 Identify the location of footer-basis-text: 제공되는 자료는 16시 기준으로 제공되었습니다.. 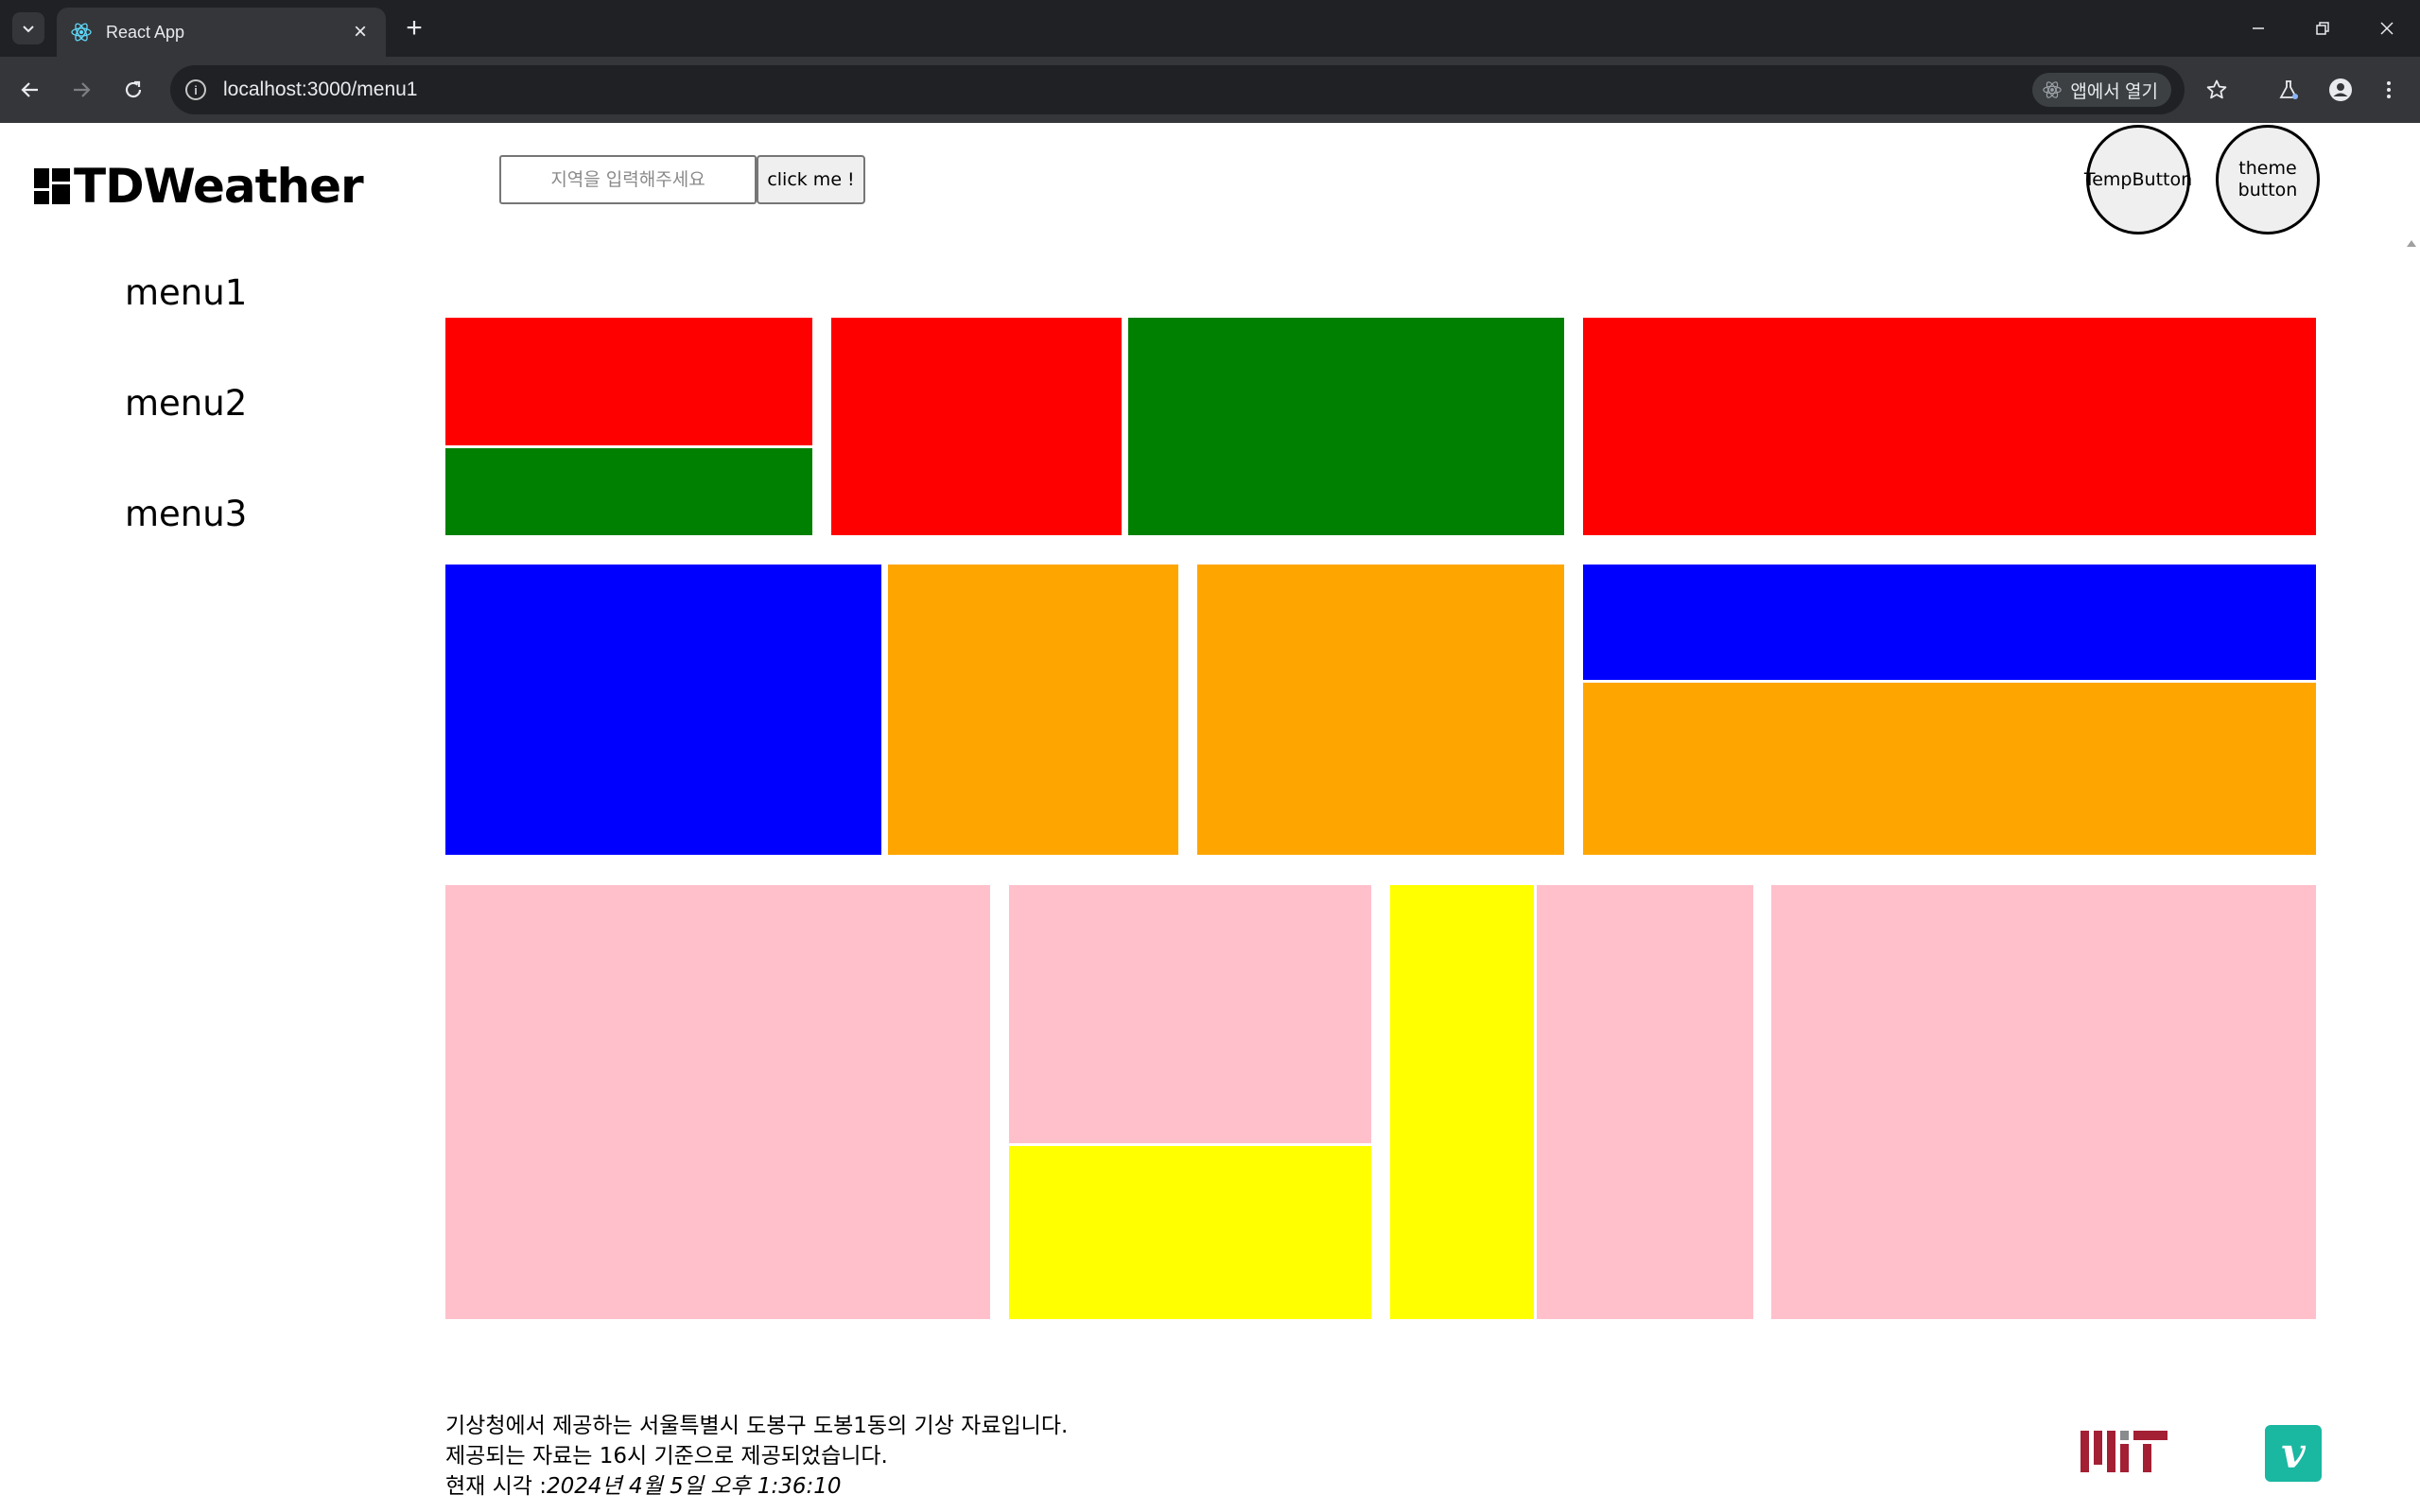
(667, 1456).